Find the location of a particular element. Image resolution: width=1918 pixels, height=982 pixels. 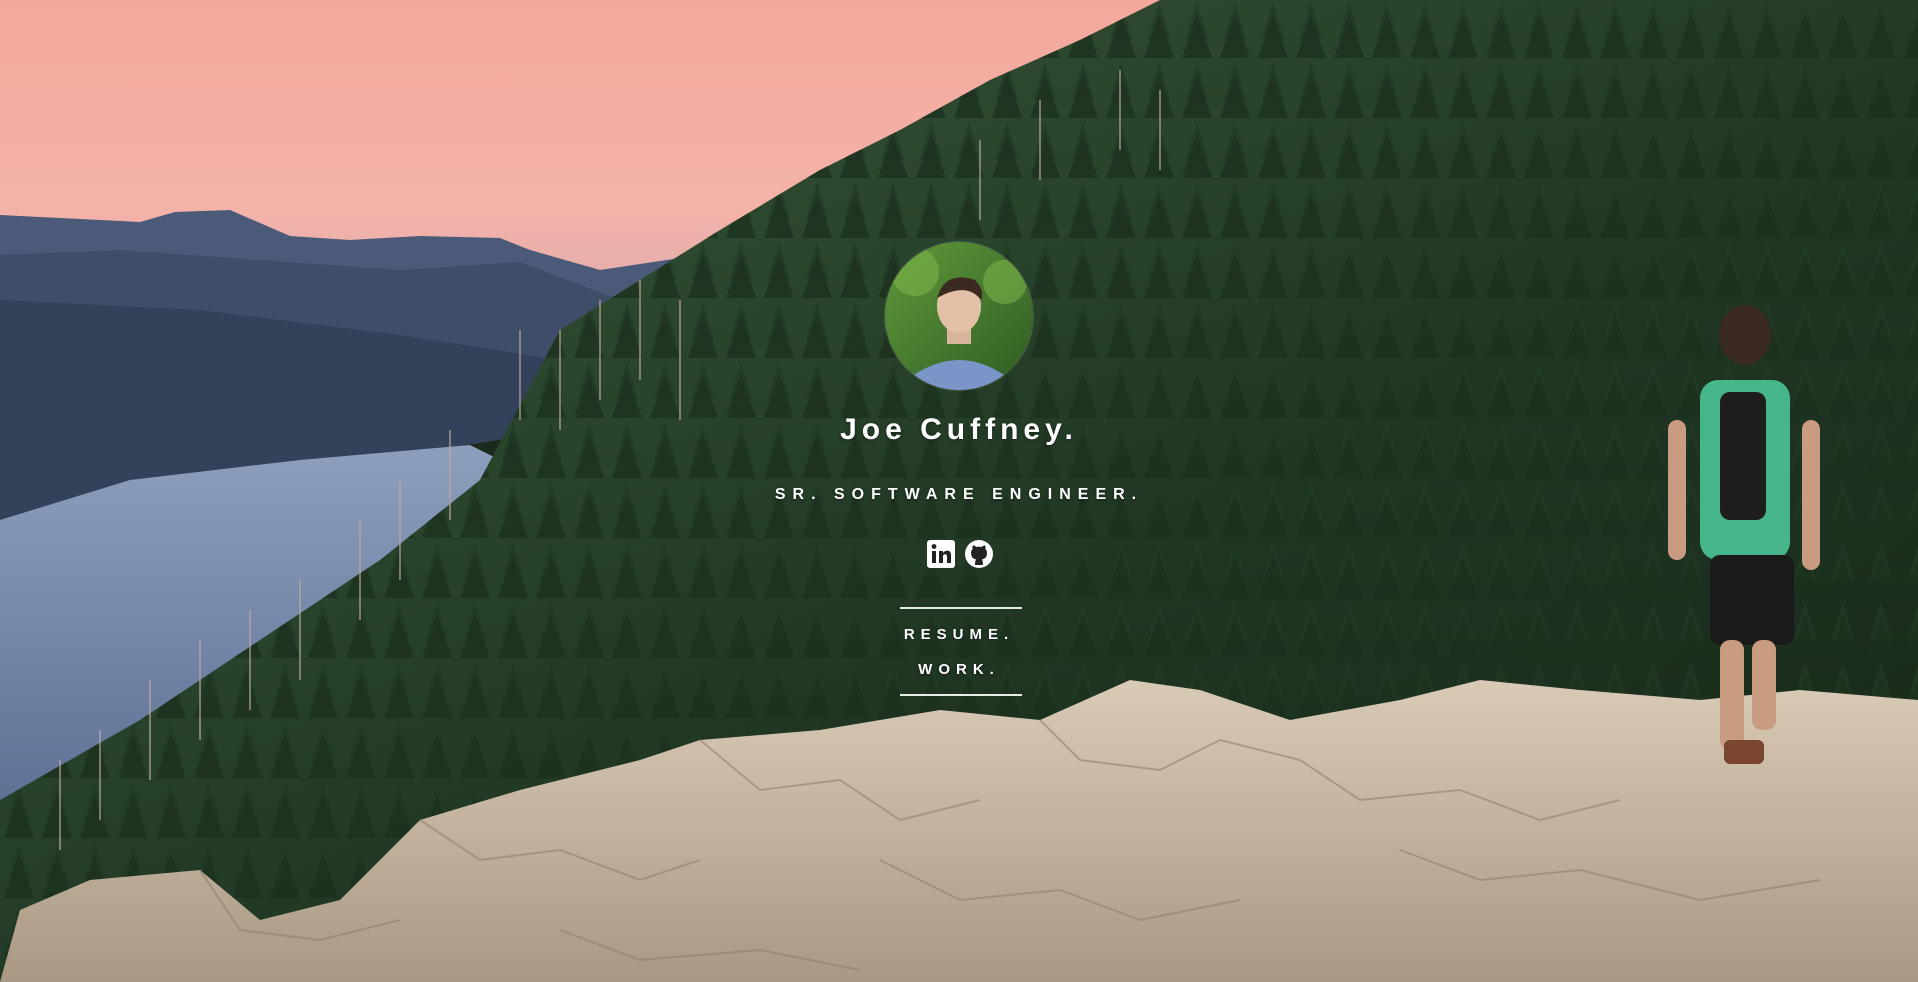

linkedin-icon is located at coordinates (941, 554).